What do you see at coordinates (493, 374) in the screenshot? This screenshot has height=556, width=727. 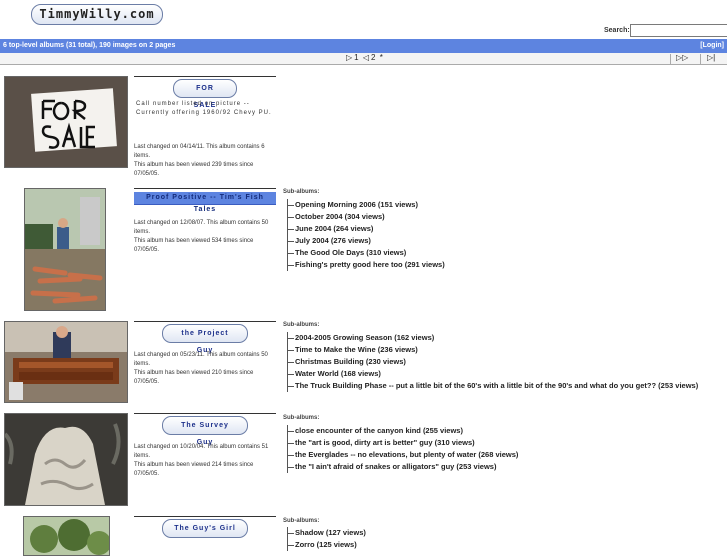 I see `sub-album-link: Water World (168 views)` at bounding box center [493, 374].